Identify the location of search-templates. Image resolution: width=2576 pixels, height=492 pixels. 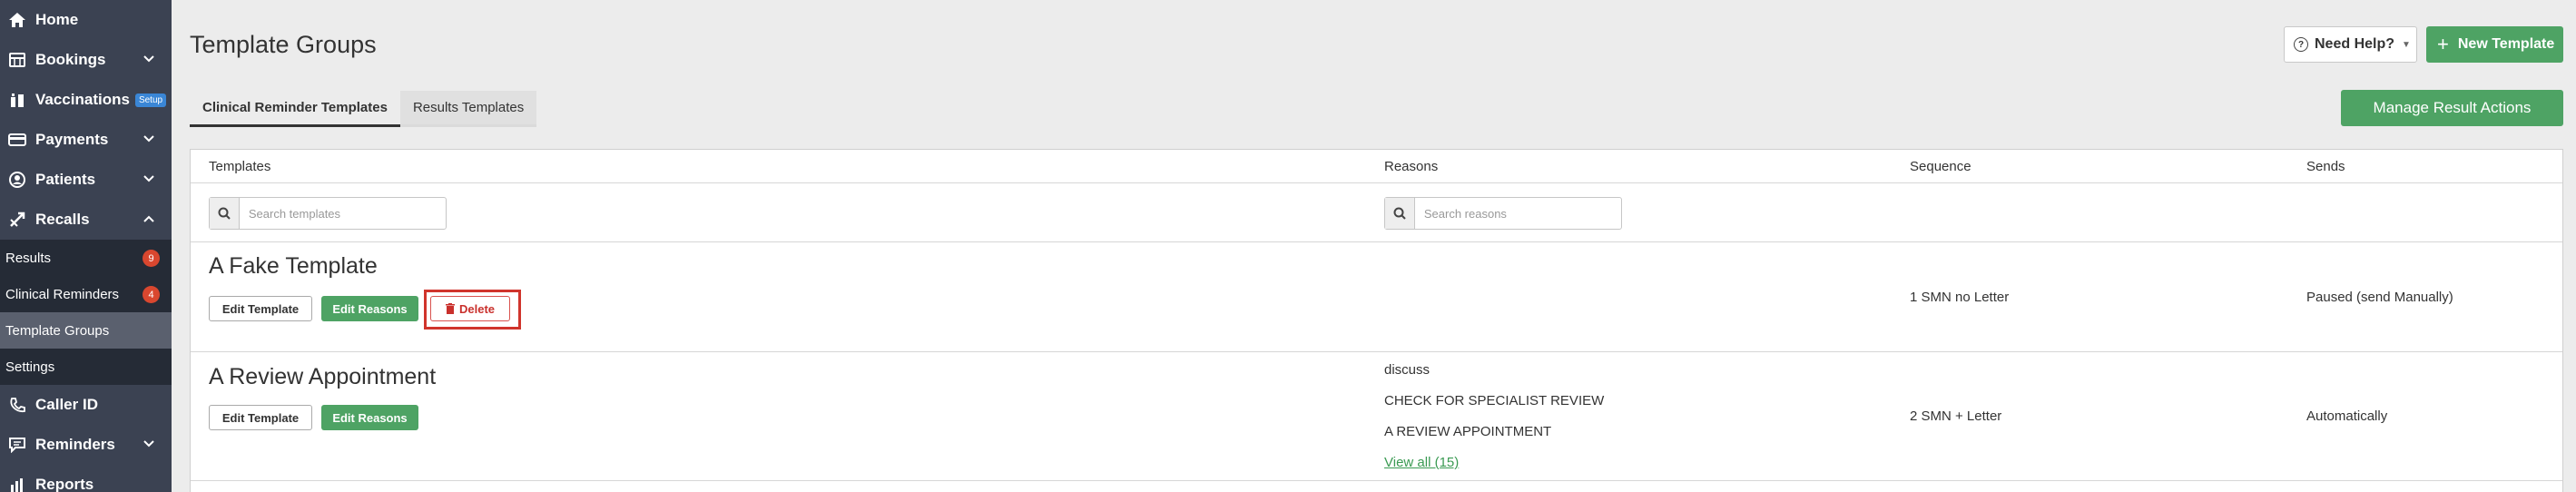
(328, 213).